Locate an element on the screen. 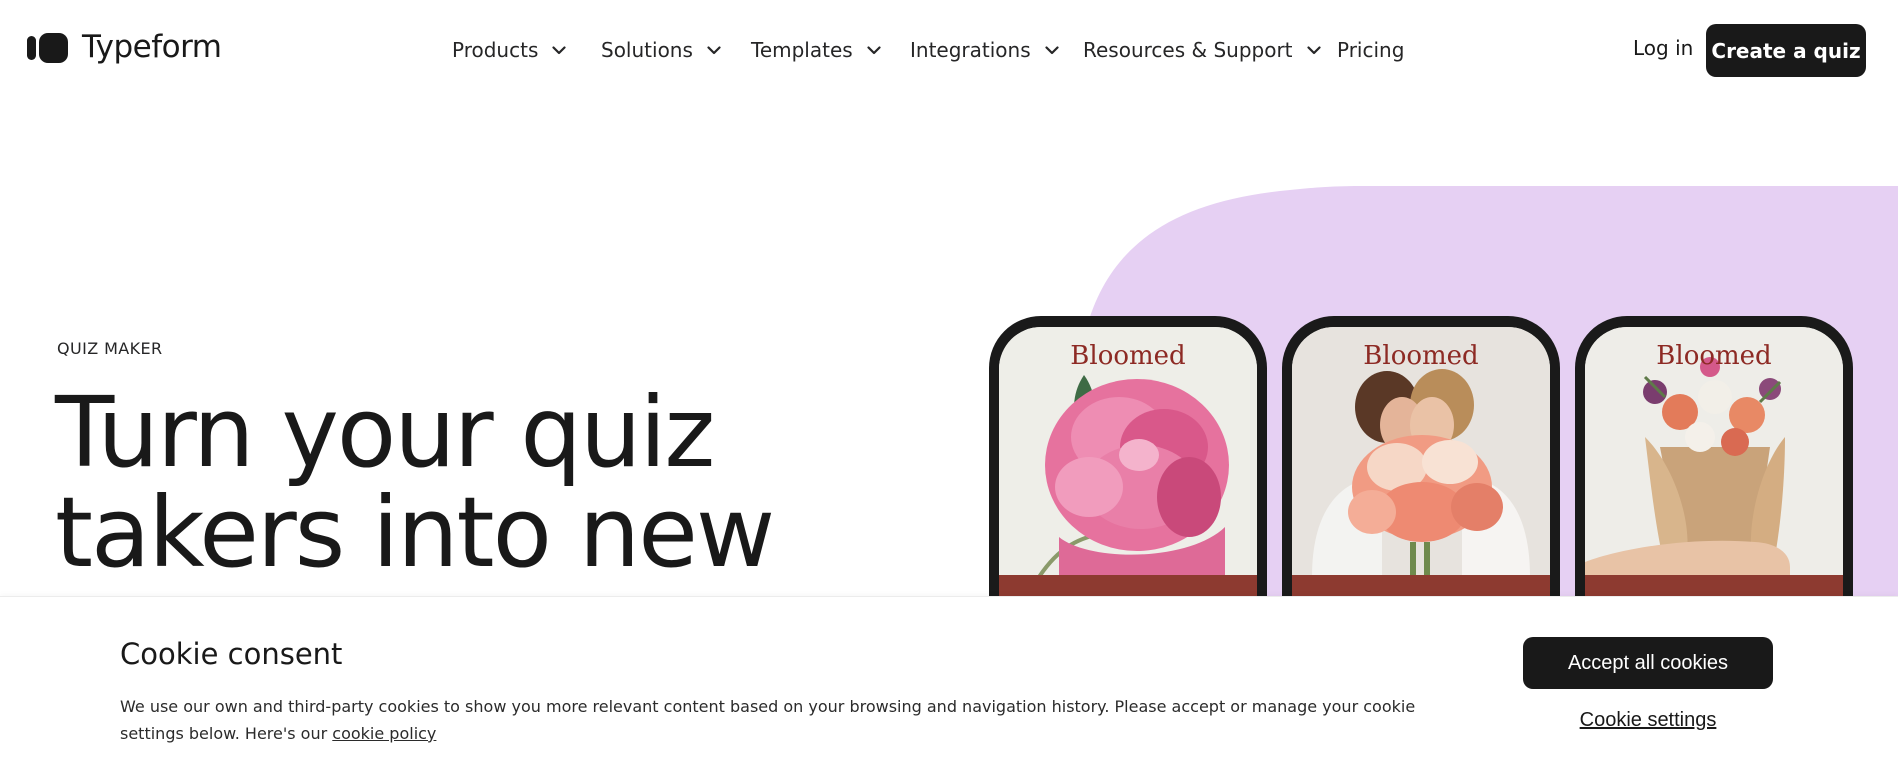 The width and height of the screenshot is (1898, 764). nav-item-label: Integrations is located at coordinates (970, 50).